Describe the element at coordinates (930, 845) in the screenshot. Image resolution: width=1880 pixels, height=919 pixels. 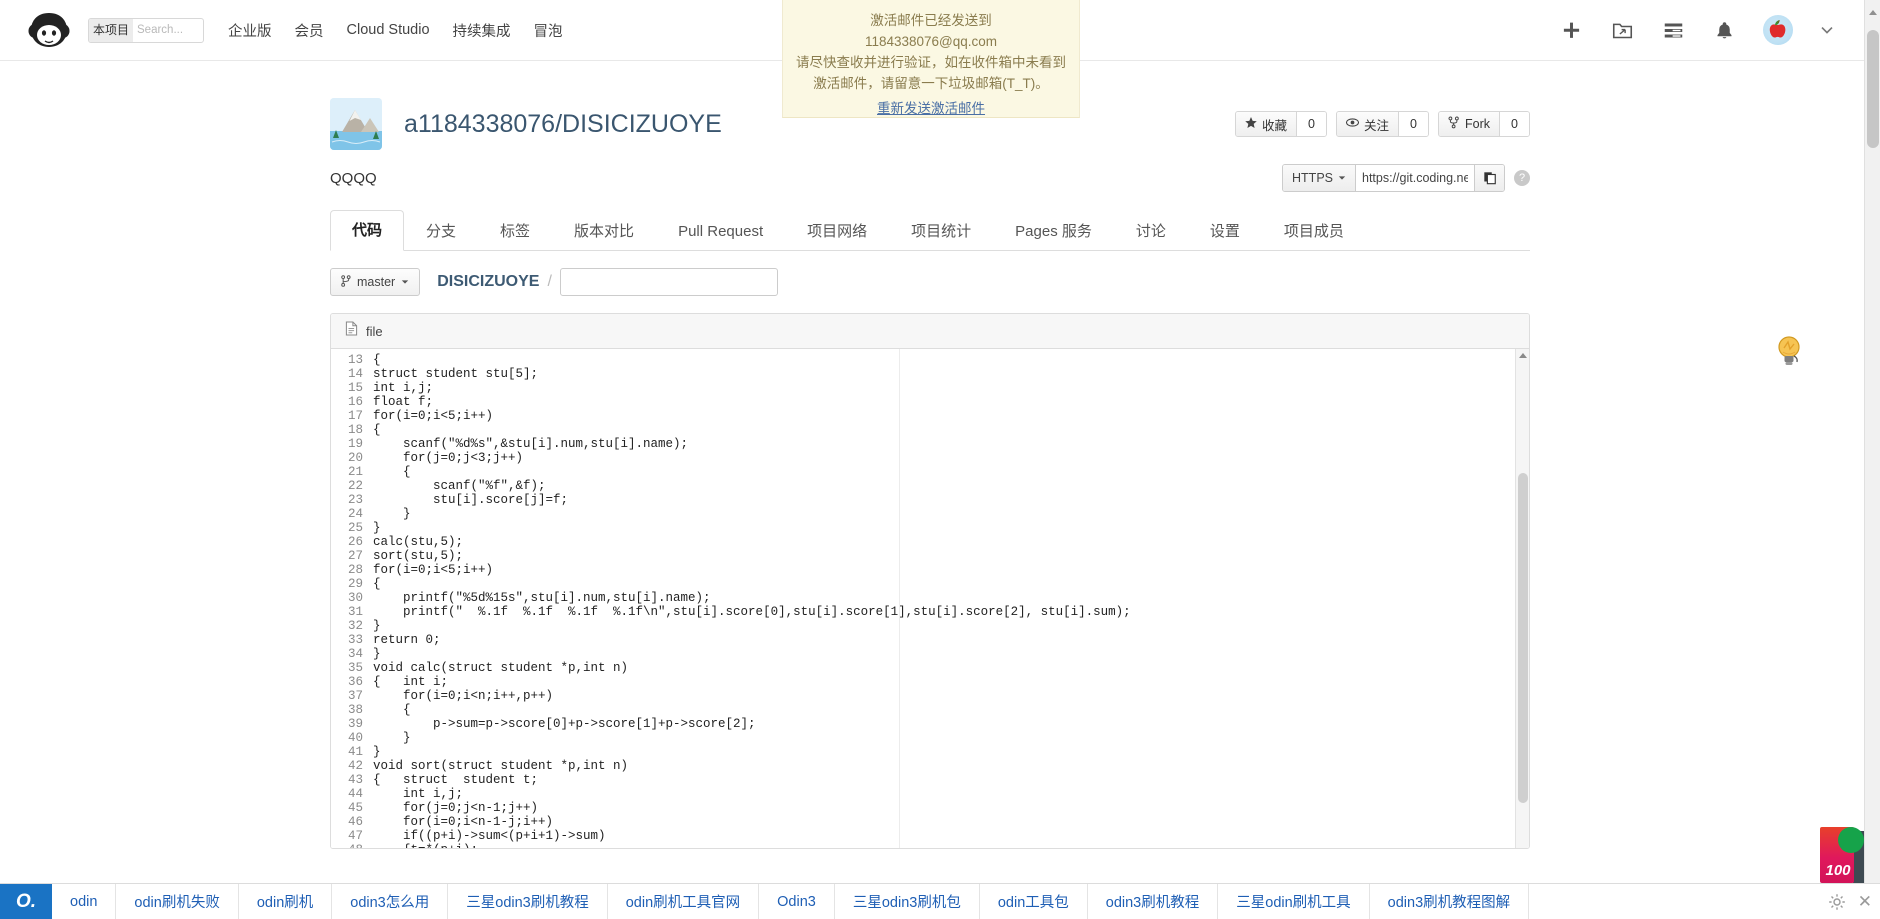
I see `code-line: 48 {t=*(p+i);` at that location.